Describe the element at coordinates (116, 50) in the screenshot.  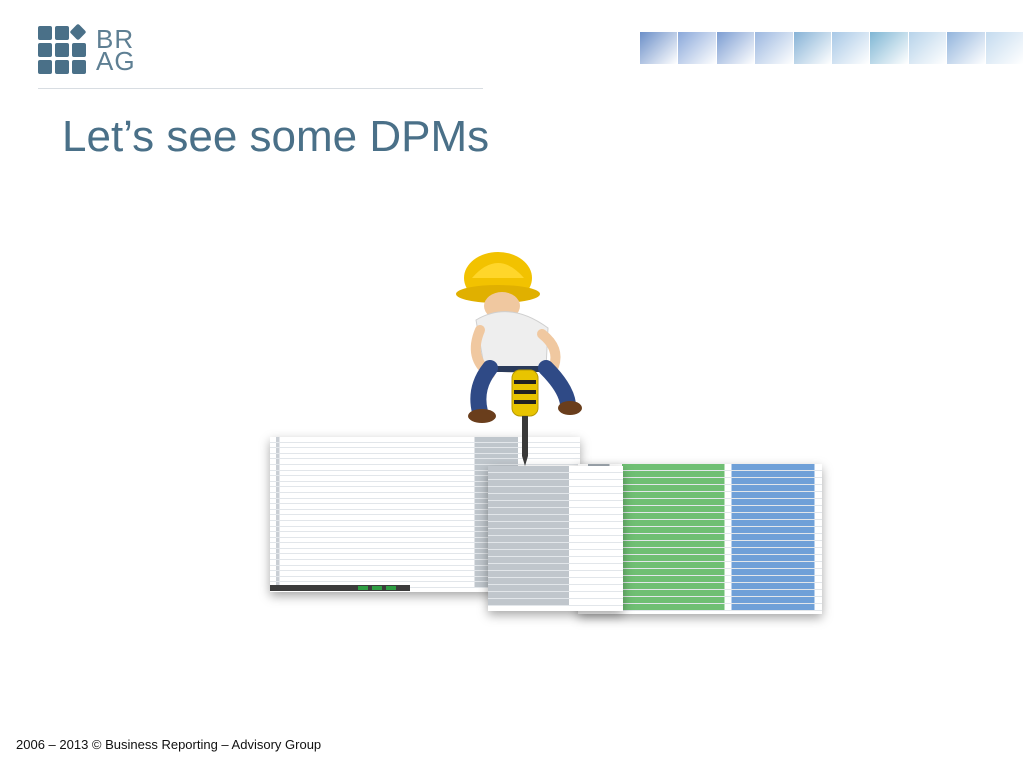
I see `logo-text: BR AG` at that location.